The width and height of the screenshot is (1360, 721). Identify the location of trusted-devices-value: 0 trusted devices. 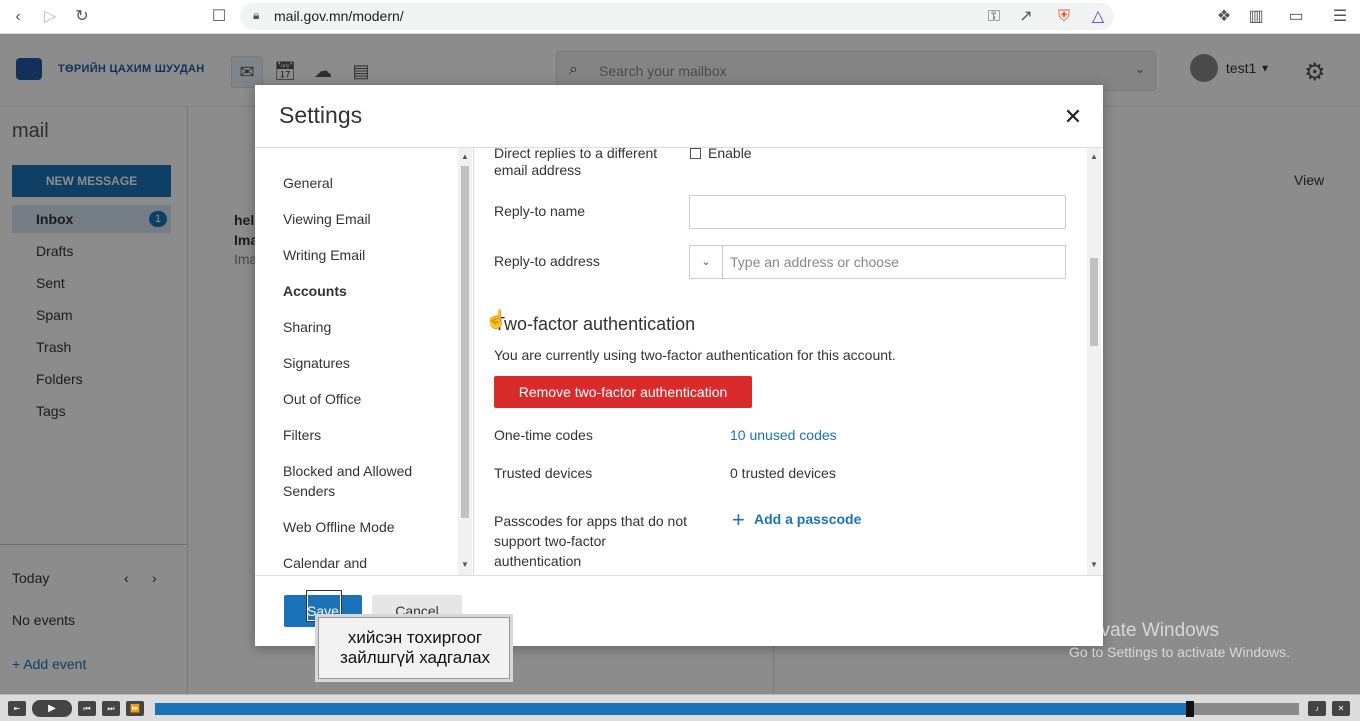
(783, 473).